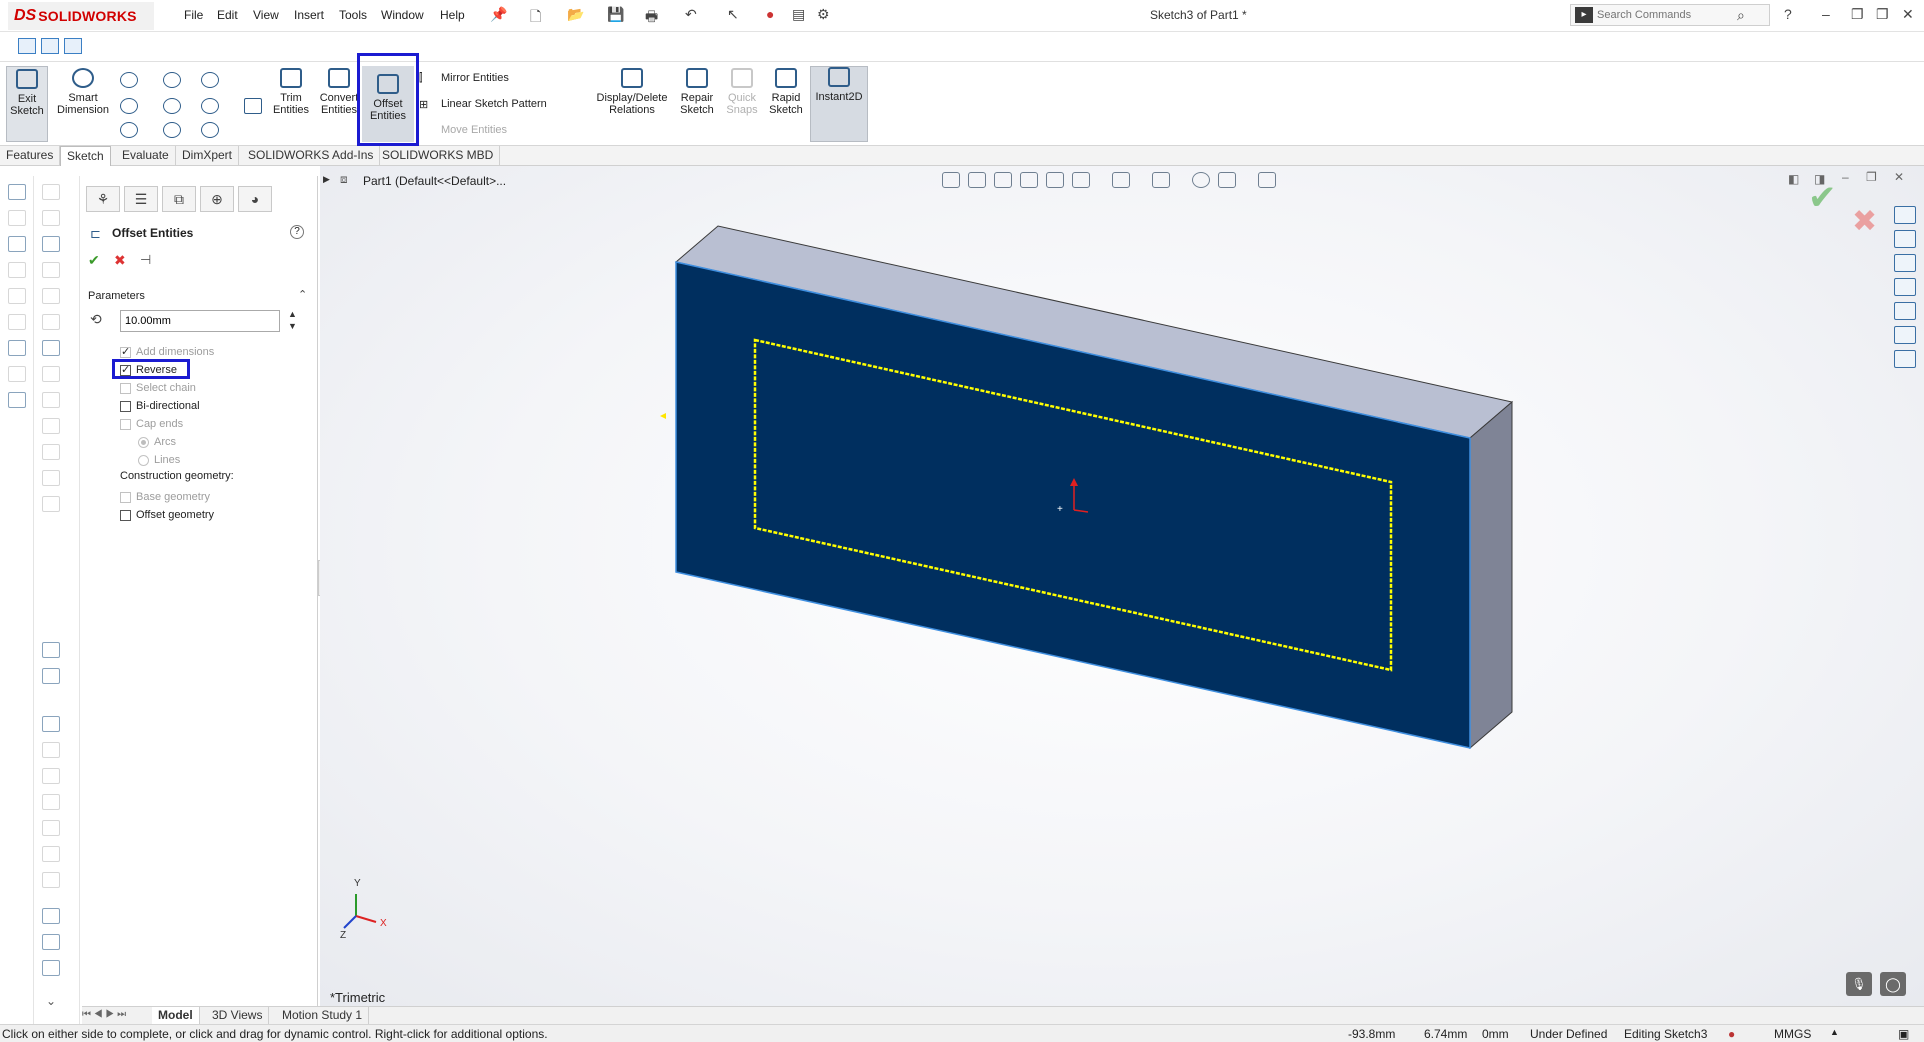 This screenshot has width=1924, height=1042. Describe the element at coordinates (94, 260) in the screenshot. I see `ok-check-icon: ✔` at that location.